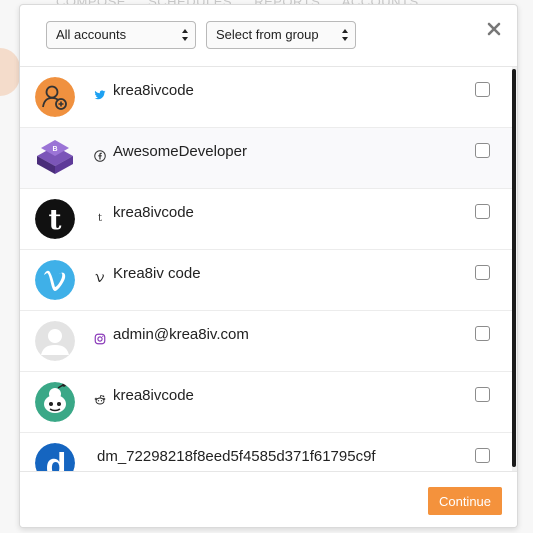  What do you see at coordinates (99, 277) in the screenshot?
I see `vimeo-icon` at bounding box center [99, 277].